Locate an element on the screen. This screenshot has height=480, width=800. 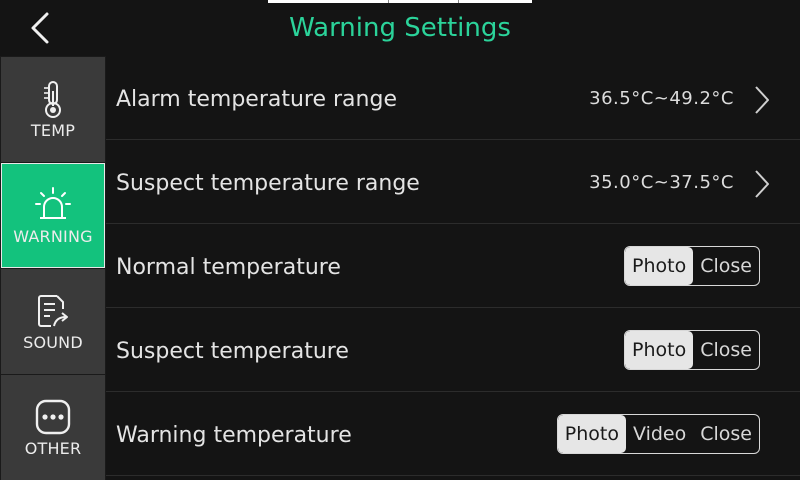
row-label: Alarm temperature range is located at coordinates (256, 99).